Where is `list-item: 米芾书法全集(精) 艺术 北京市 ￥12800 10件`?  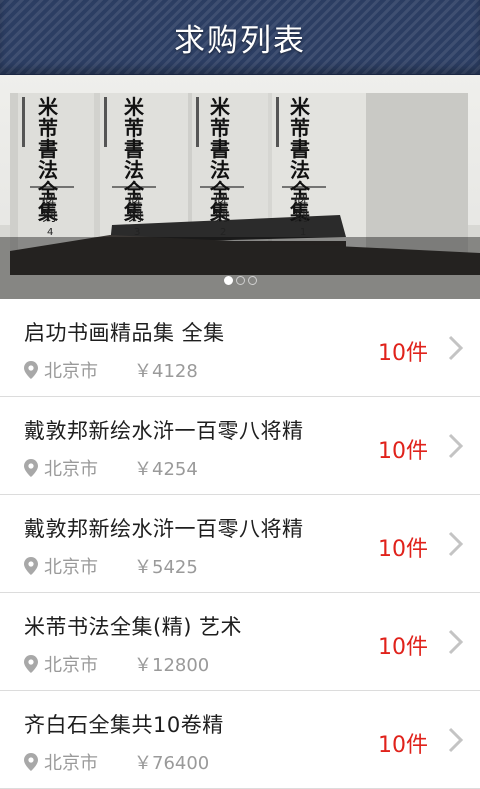
list-item: 米芾书法全集(精) 艺术 北京市 ￥12800 10件 is located at coordinates (240, 642).